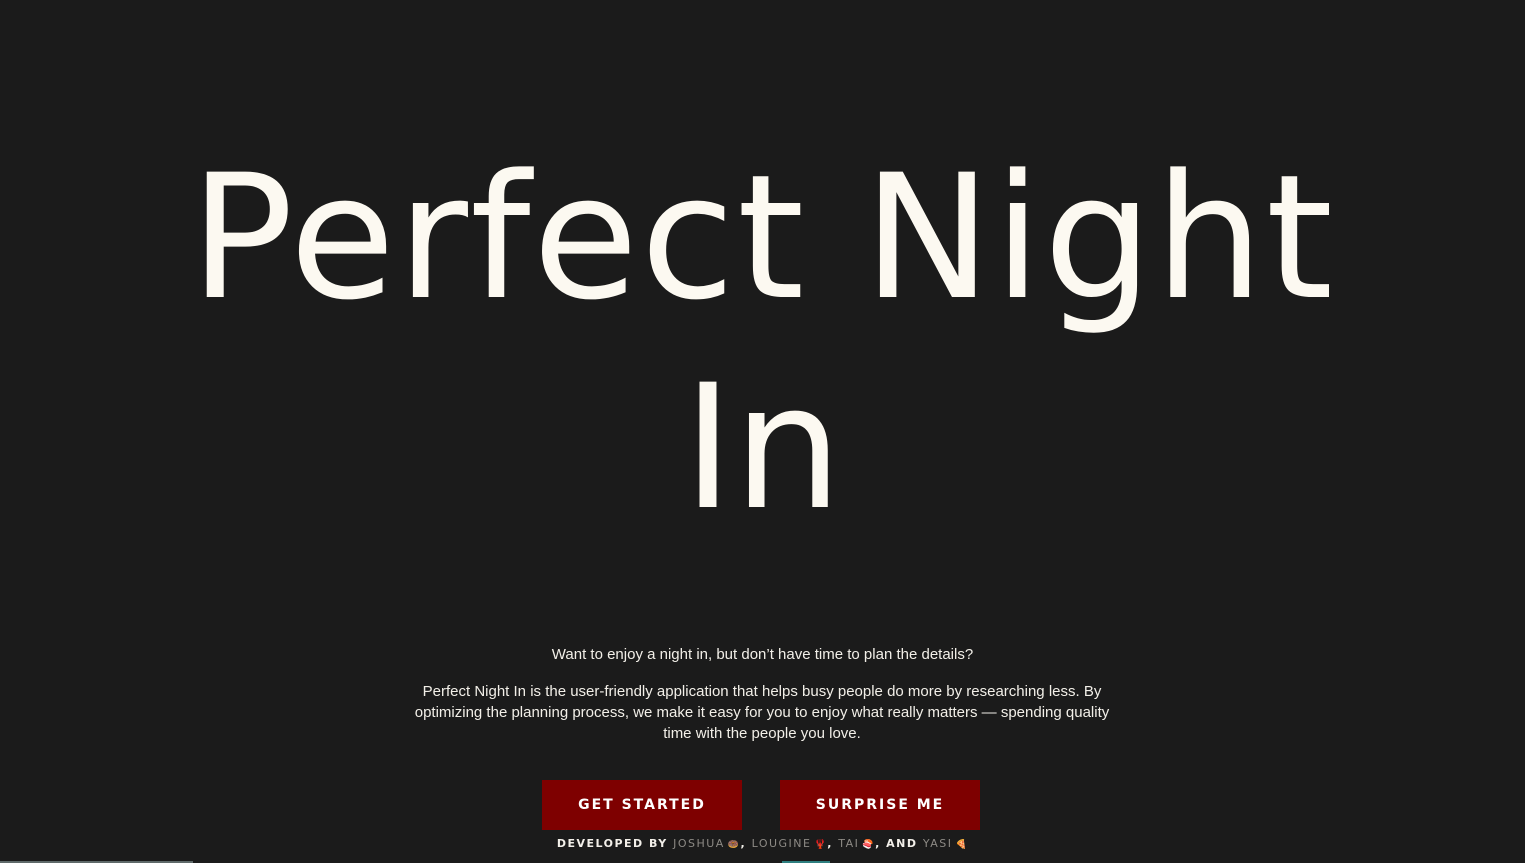  I want to click on sushi-icon: 🍣, so click(869, 845).